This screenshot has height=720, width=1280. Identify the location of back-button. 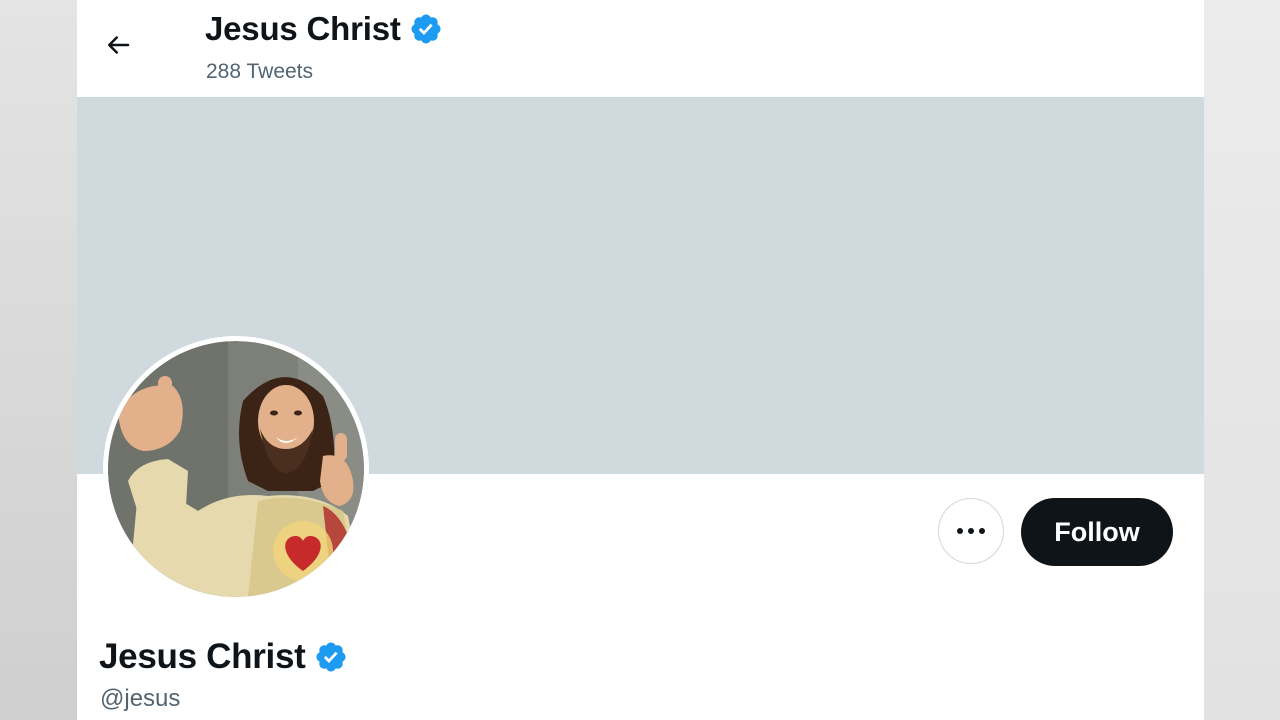
(118, 47).